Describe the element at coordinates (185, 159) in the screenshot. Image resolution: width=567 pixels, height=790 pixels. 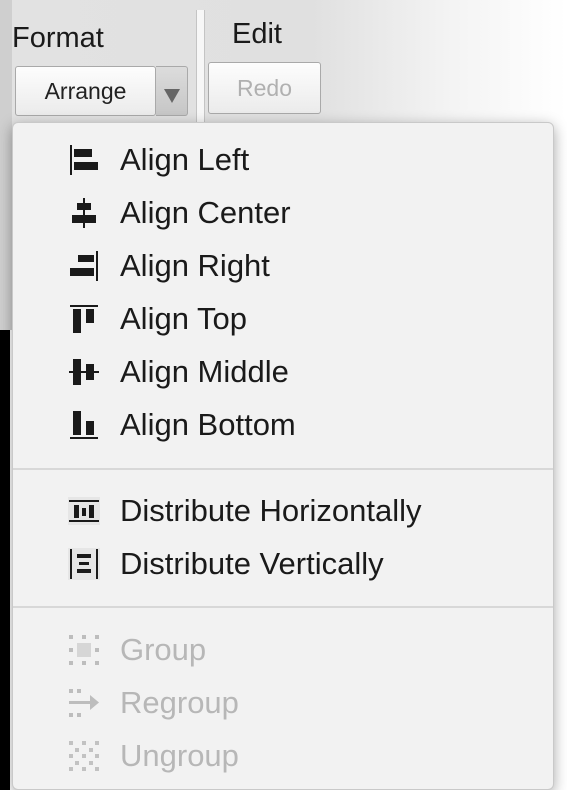
I see `menu-item-label: Align Left` at that location.